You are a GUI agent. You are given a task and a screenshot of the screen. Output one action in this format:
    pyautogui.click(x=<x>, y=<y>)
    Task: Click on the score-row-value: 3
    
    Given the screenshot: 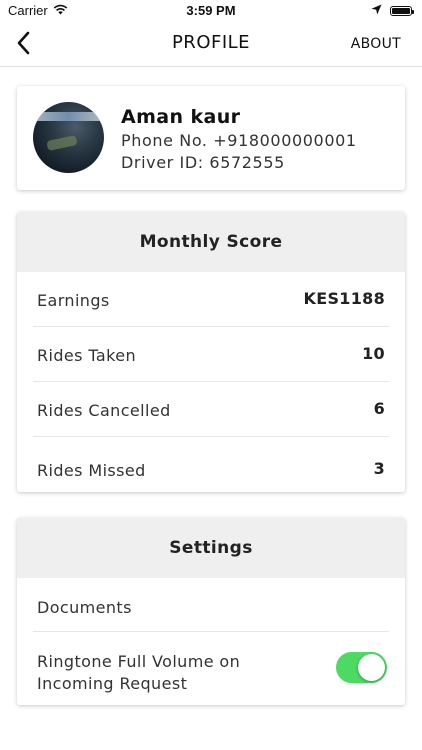 What is the action you would take?
    pyautogui.click(x=379, y=468)
    